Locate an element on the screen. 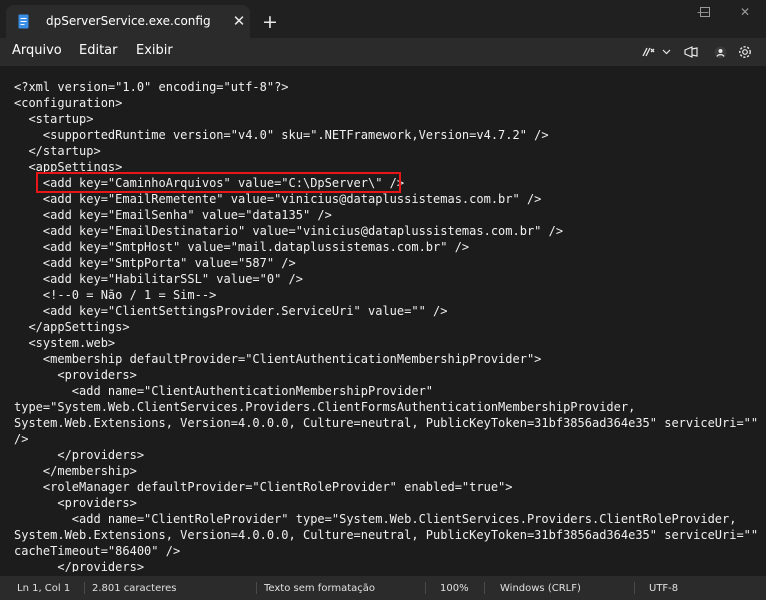 This screenshot has width=766, height=600. chevron-down-icon is located at coordinates (666, 52).